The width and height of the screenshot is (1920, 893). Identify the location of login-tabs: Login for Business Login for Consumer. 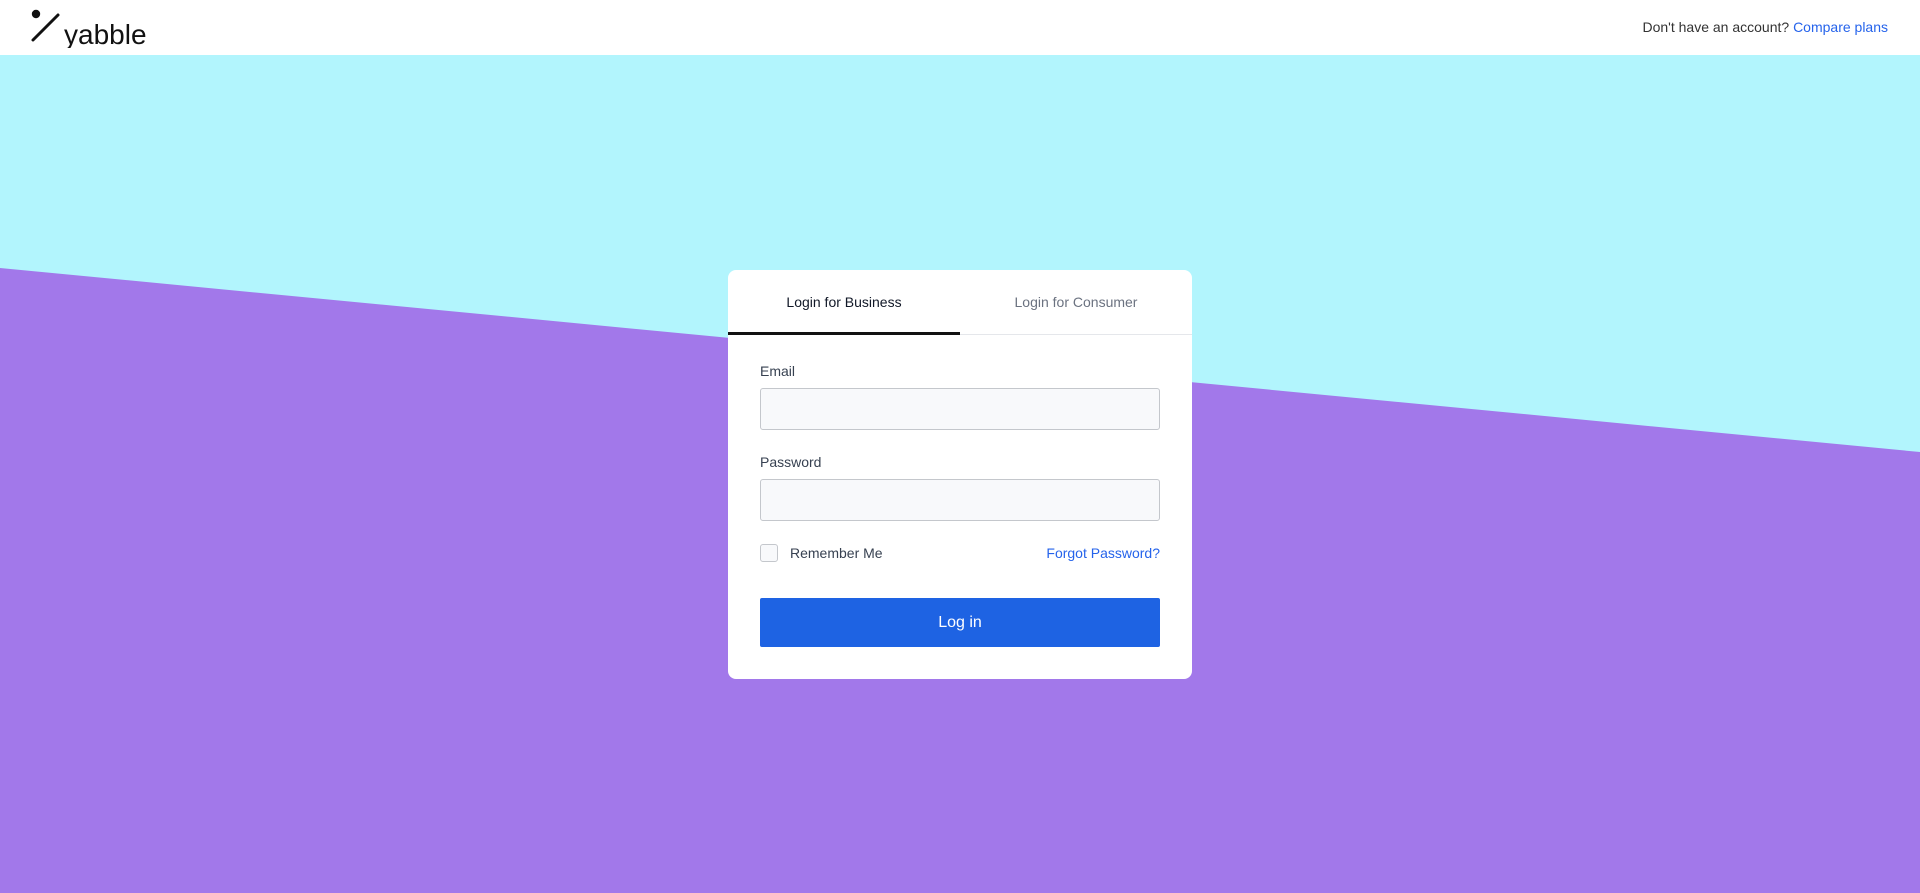
(960, 302).